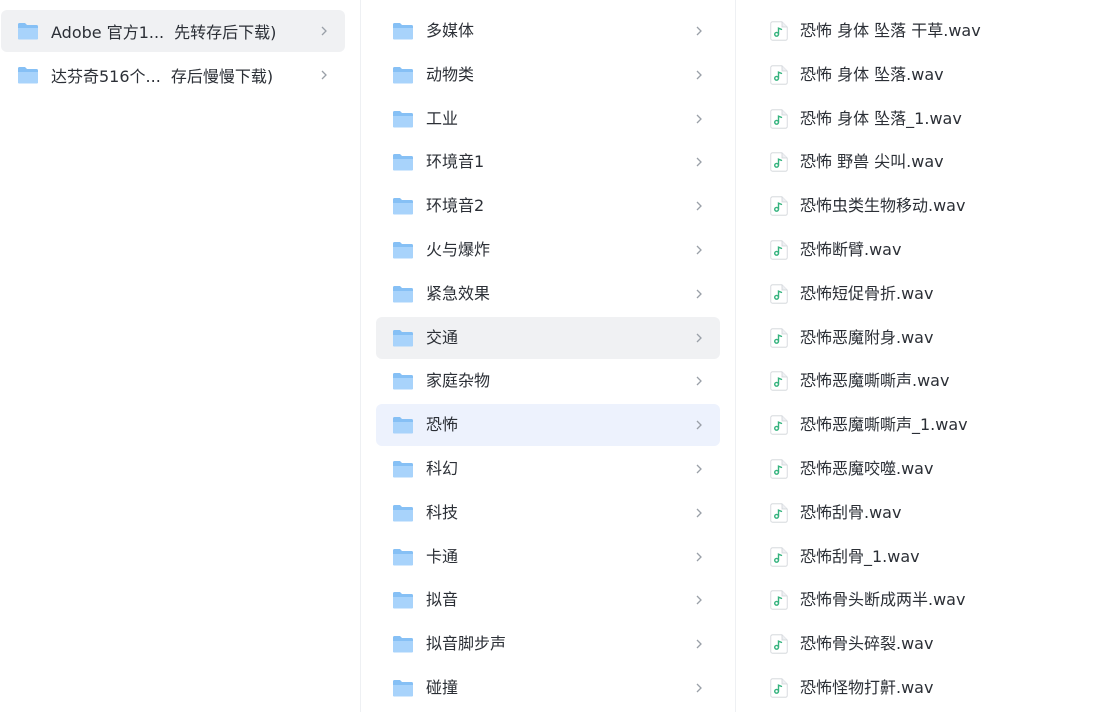 Image resolution: width=1095 pixels, height=712 pixels. I want to click on folder-item-label: 卡通, so click(442, 556).